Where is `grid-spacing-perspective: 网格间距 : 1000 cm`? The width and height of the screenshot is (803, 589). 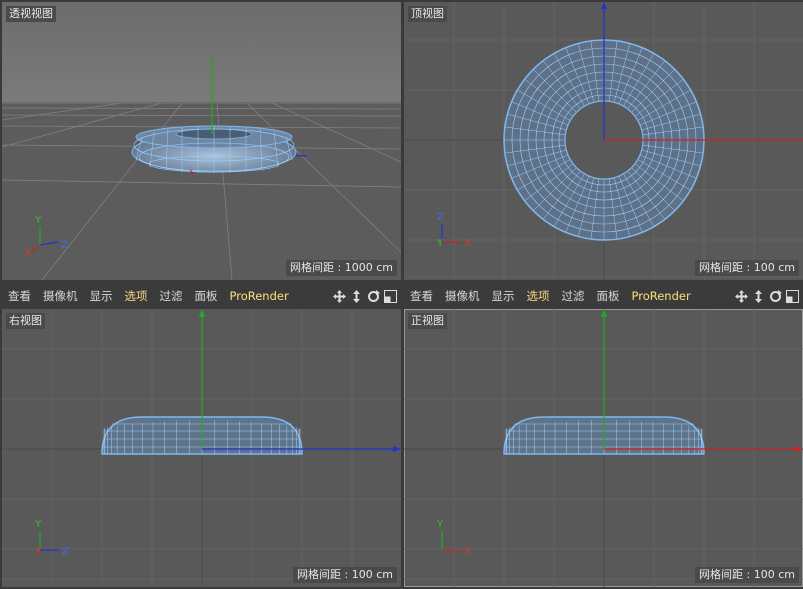
grid-spacing-perspective: 网格间距 : 1000 cm is located at coordinates (341, 268).